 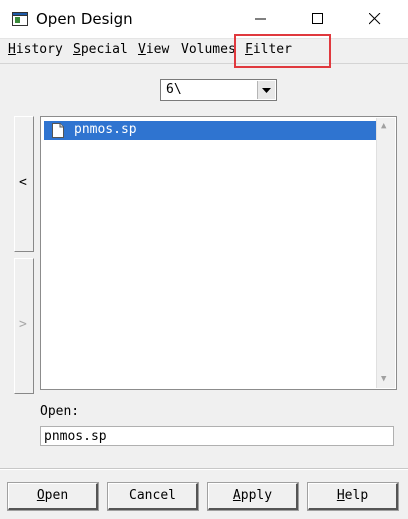 I want to click on scroll-down-arrow-icon: ▼, so click(x=383, y=379).